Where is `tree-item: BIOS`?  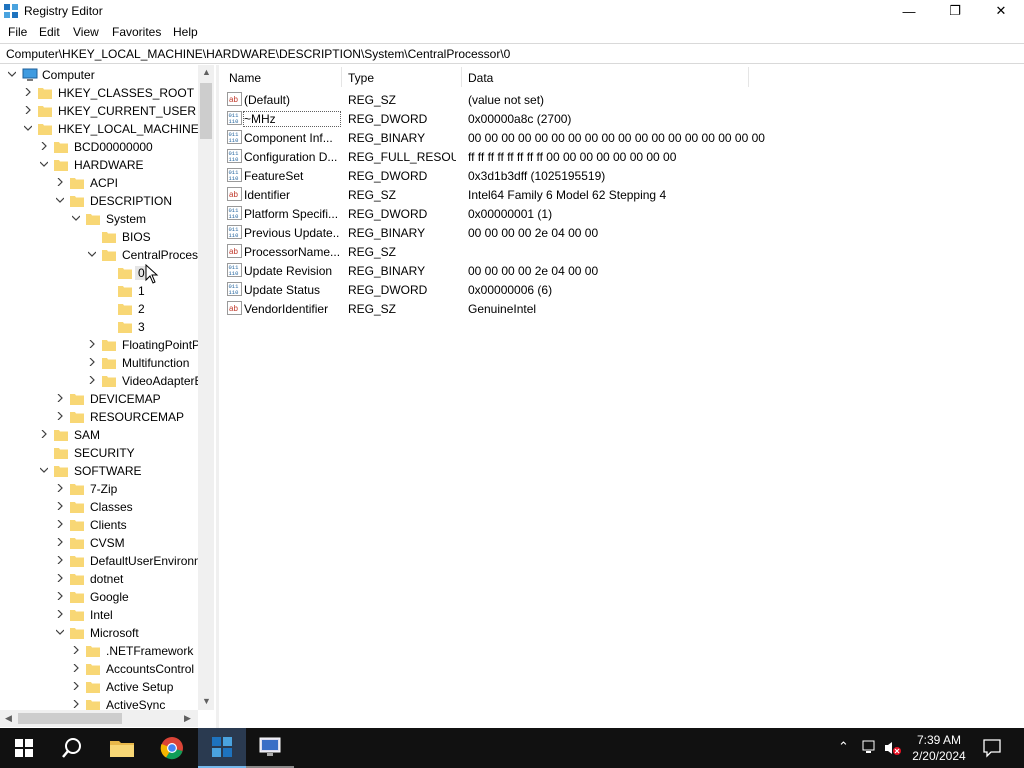 tree-item: BIOS is located at coordinates (99, 237).